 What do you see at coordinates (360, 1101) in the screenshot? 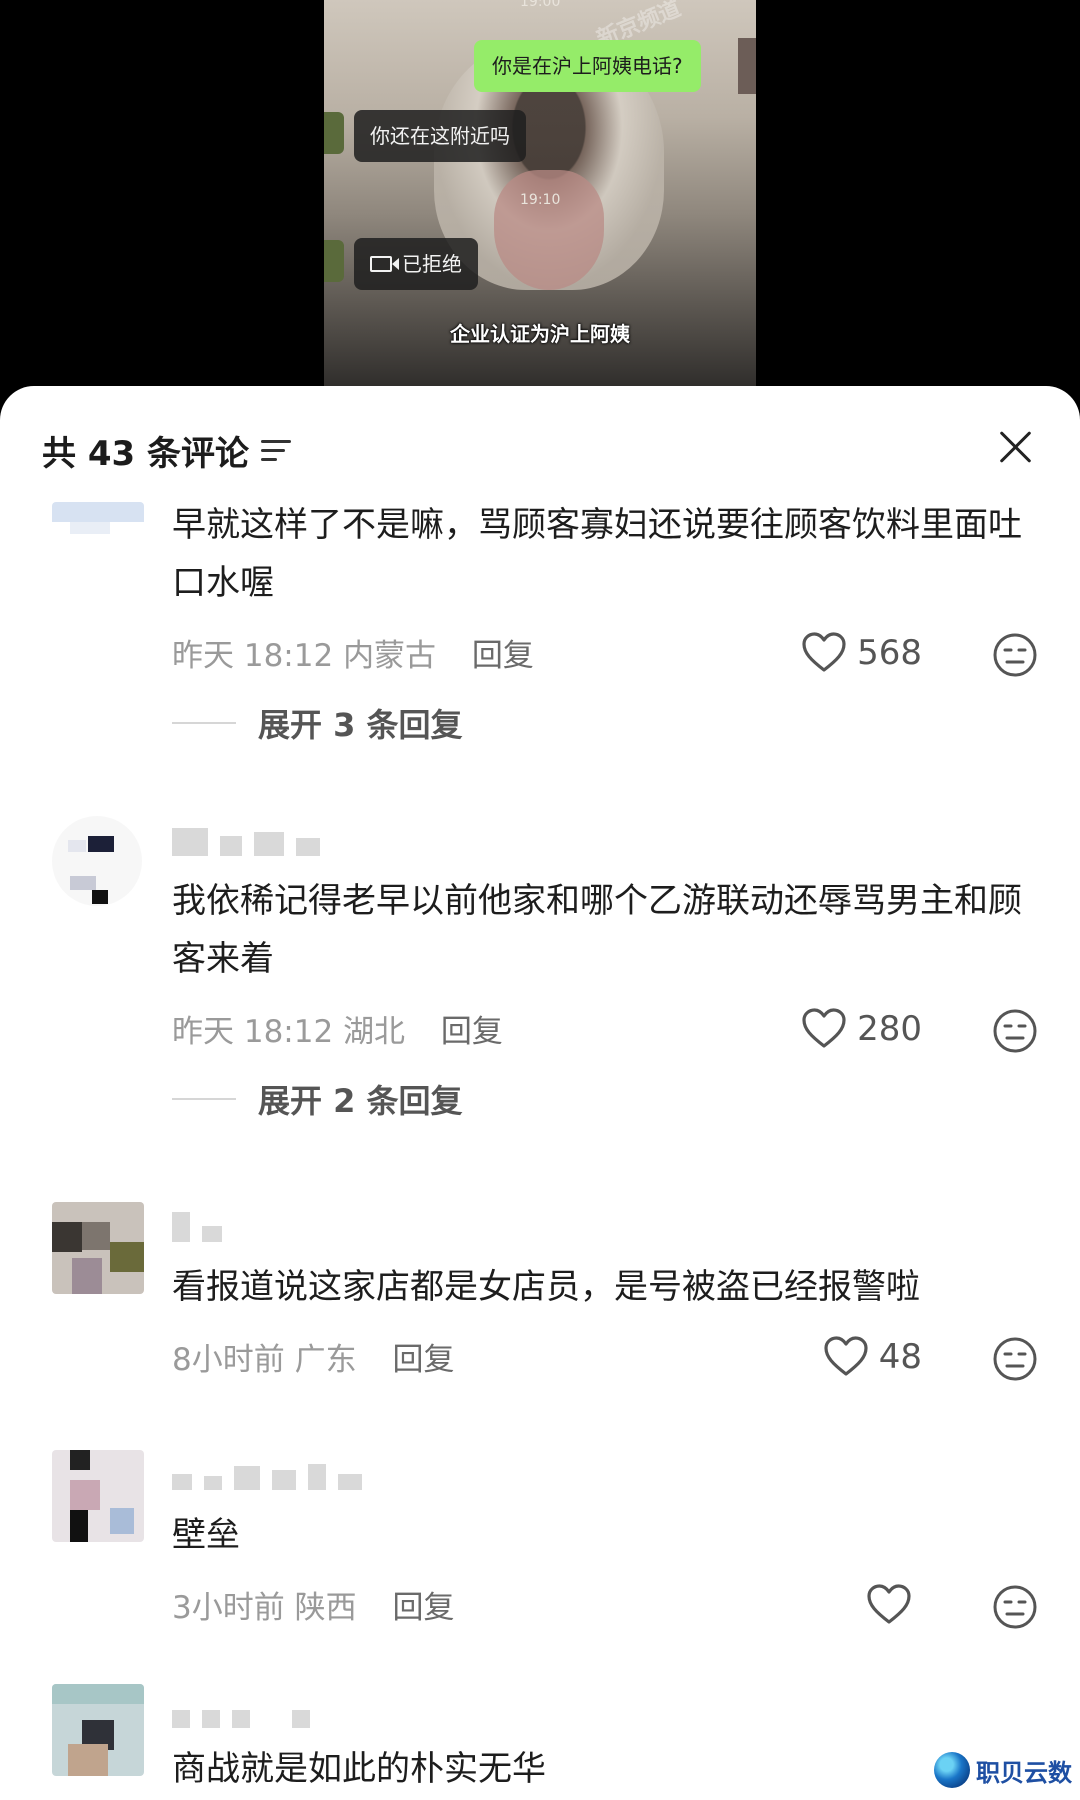
I see `expand-replies-label: 展开 2 条回复` at bounding box center [360, 1101].